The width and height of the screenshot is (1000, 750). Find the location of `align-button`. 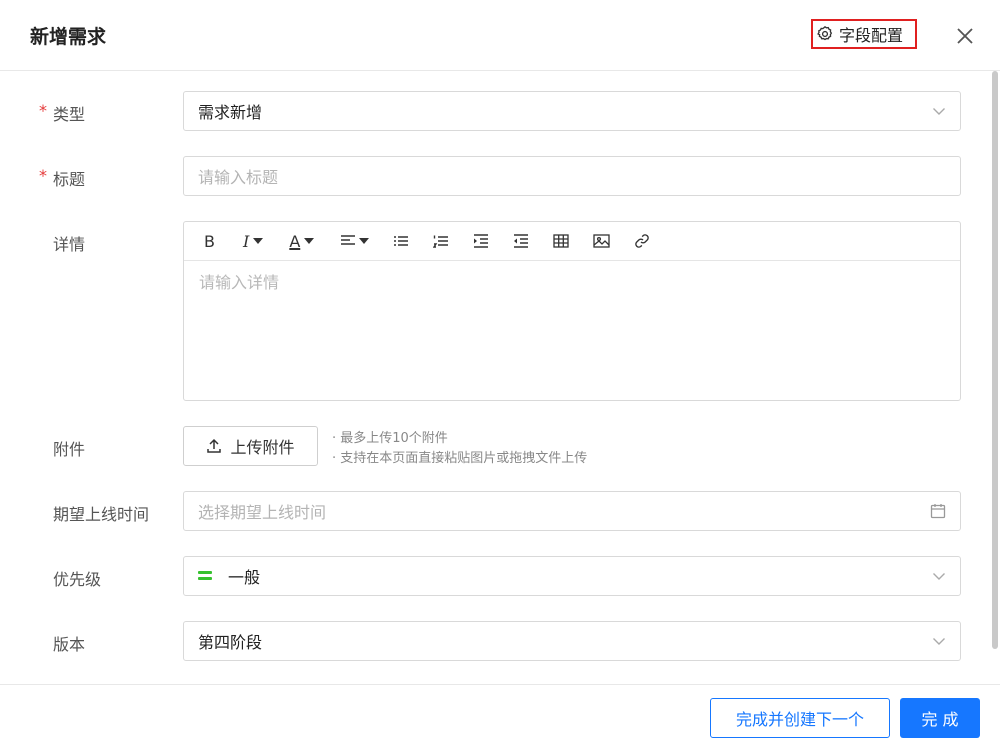

align-button is located at coordinates (355, 241).